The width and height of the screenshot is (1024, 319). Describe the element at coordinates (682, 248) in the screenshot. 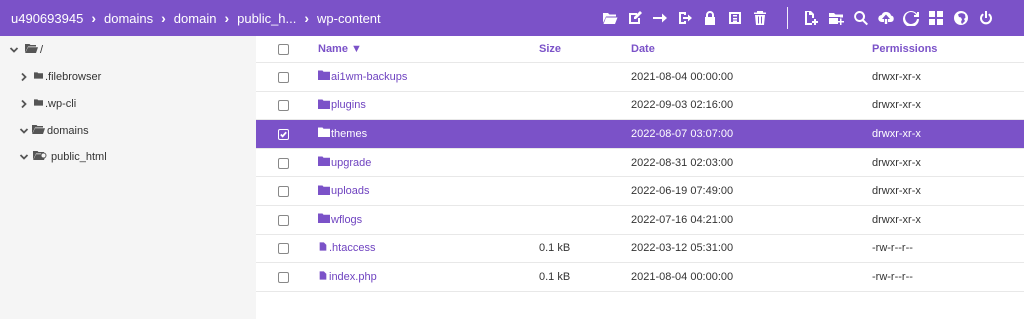

I see `file-date: 2022-03-12 05:31:00` at that location.